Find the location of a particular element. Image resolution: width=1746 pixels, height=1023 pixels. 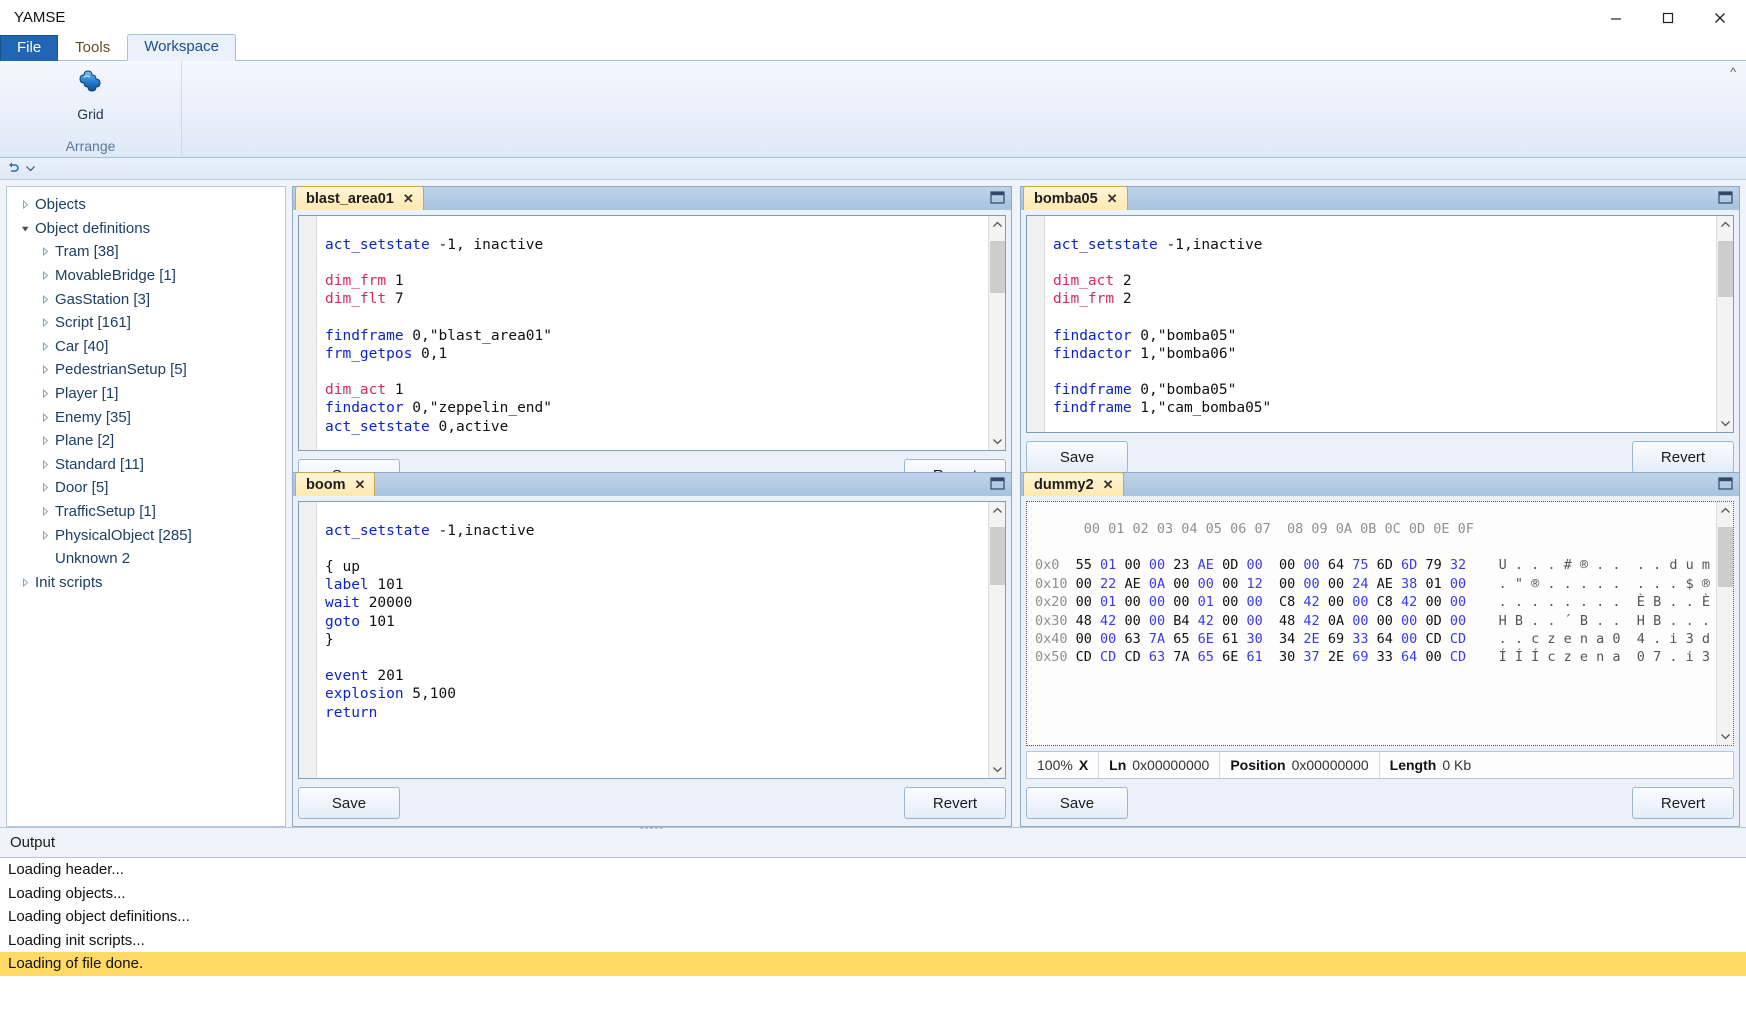

maximize-icon is located at coordinates (1668, 17).